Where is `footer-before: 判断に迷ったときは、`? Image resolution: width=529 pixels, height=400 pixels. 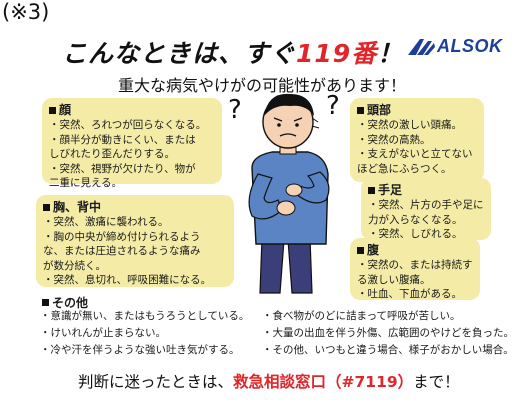 footer-before: 判断に迷ったときは、 is located at coordinates (156, 382).